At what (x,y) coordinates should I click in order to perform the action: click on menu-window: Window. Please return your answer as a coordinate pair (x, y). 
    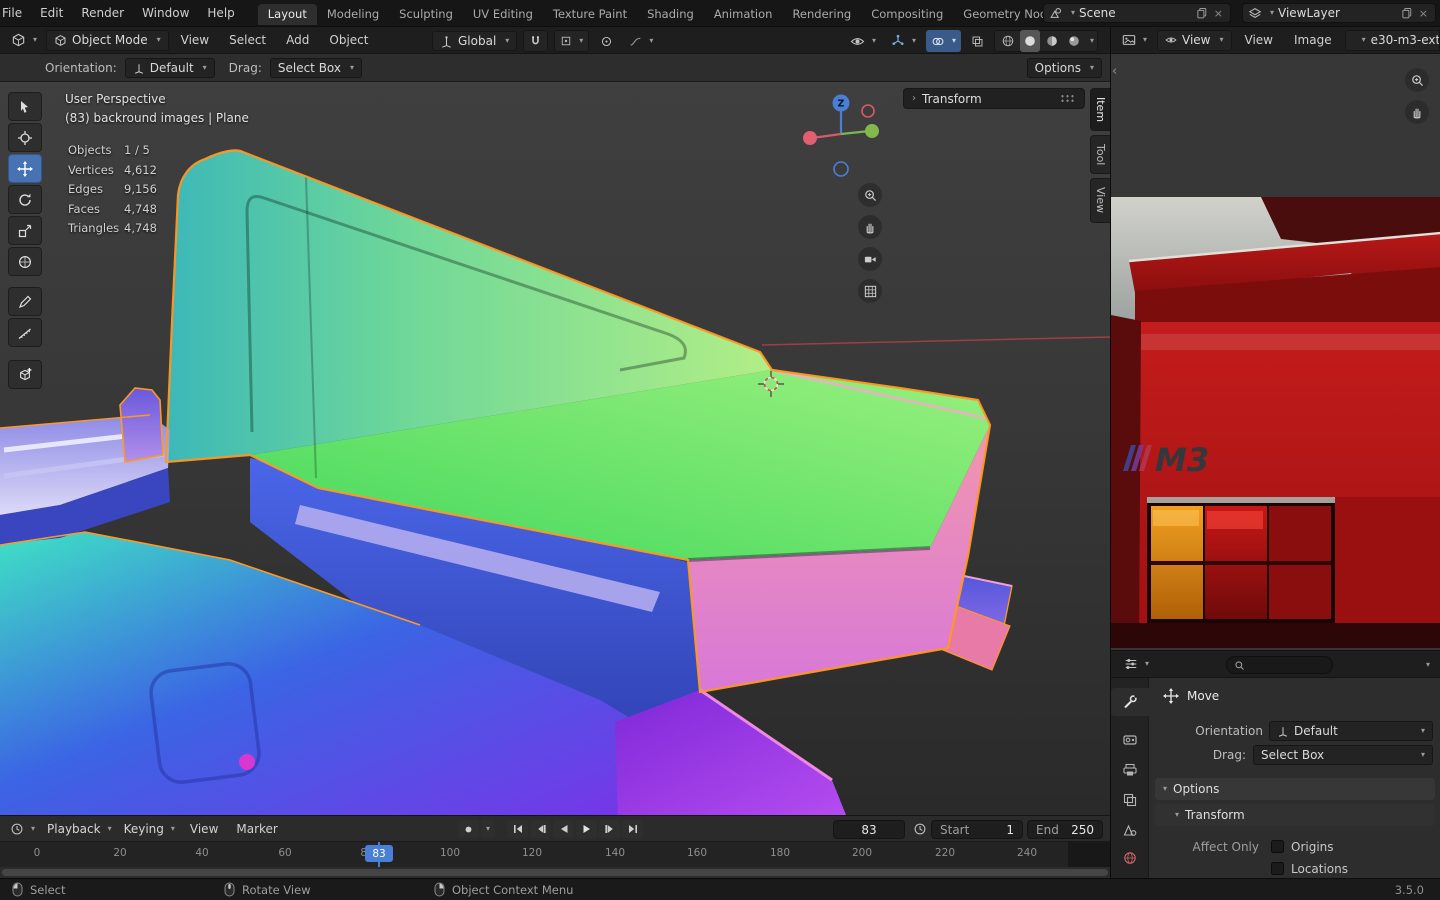
    Looking at the image, I should click on (165, 13).